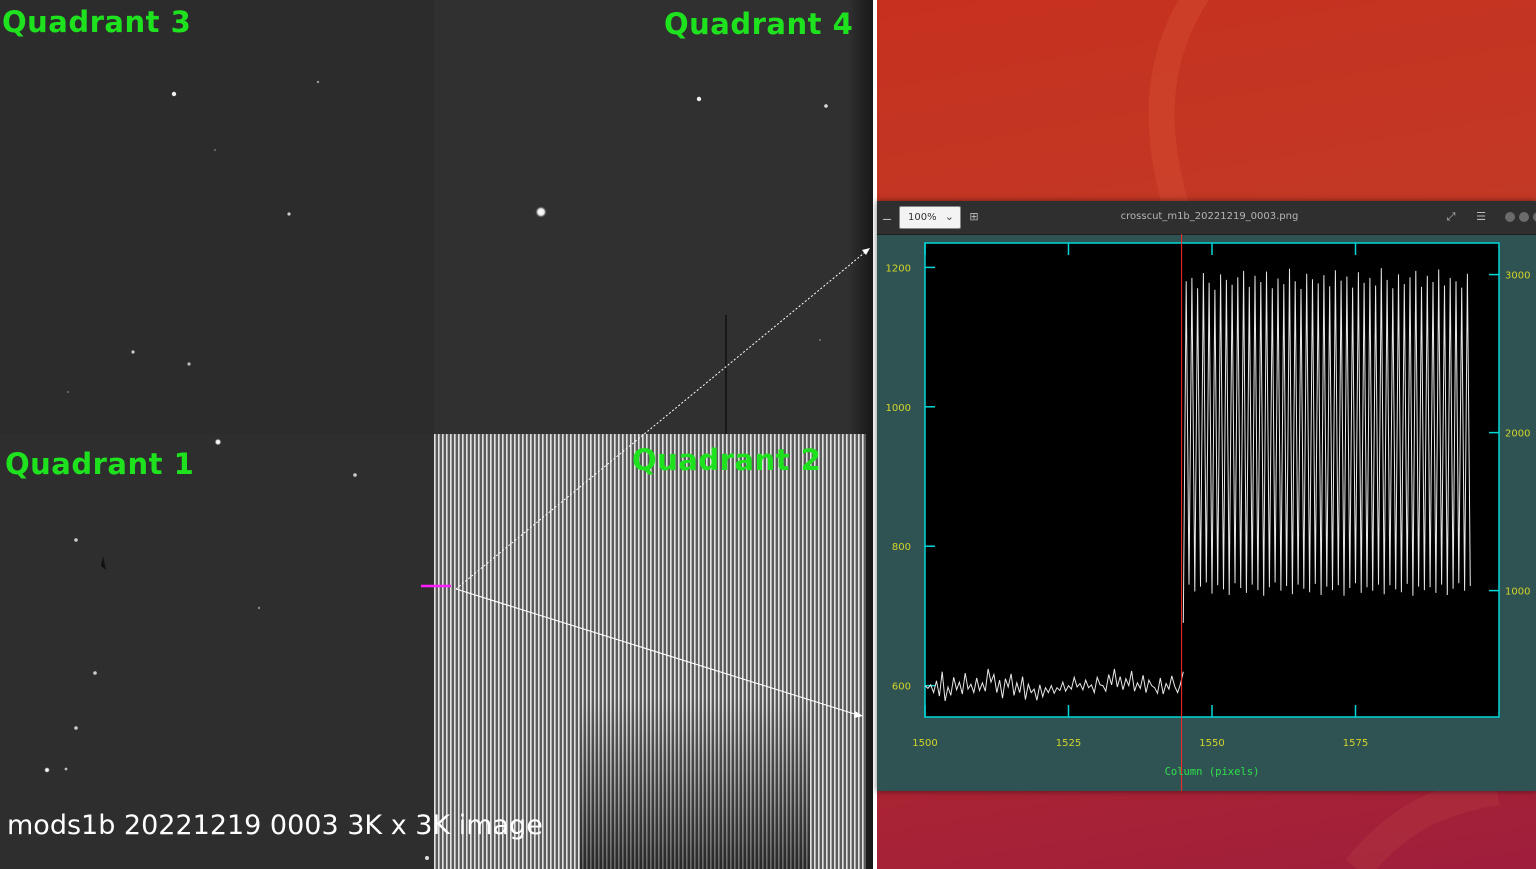 The width and height of the screenshot is (1536, 869). What do you see at coordinates (887, 217) in the screenshot?
I see `zoom-out-icon: ⚊` at bounding box center [887, 217].